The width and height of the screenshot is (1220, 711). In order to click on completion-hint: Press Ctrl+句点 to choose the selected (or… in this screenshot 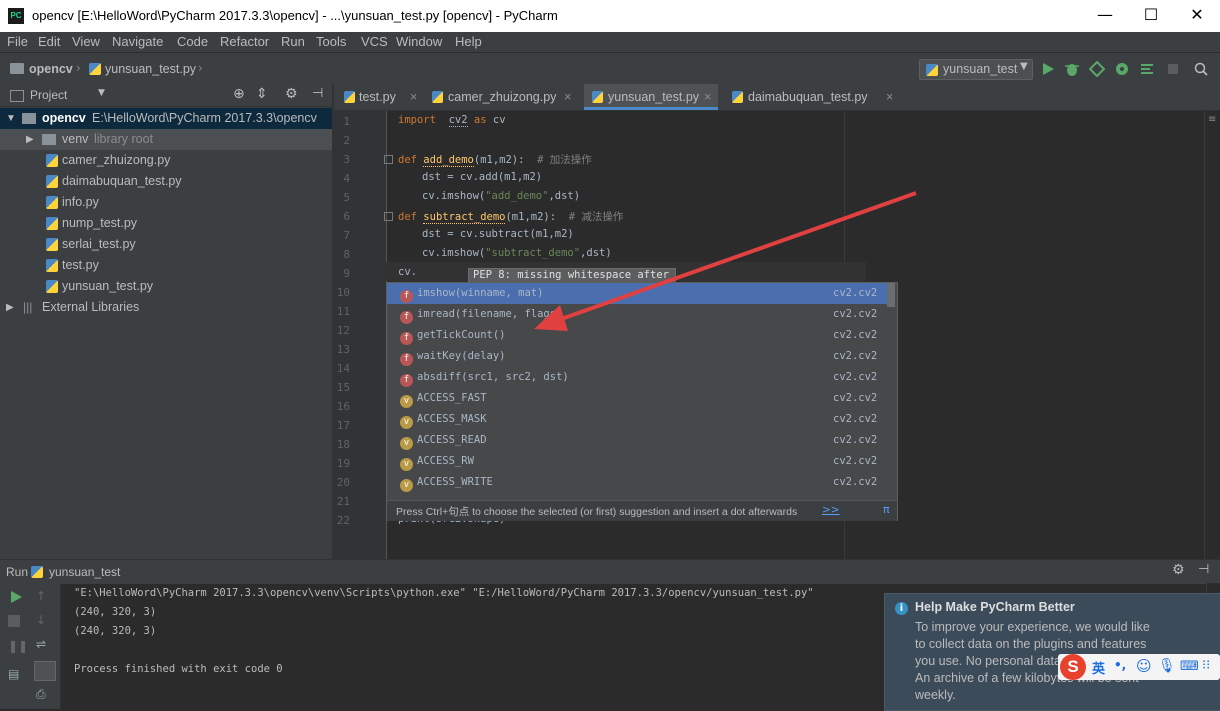, I will do `click(597, 512)`.